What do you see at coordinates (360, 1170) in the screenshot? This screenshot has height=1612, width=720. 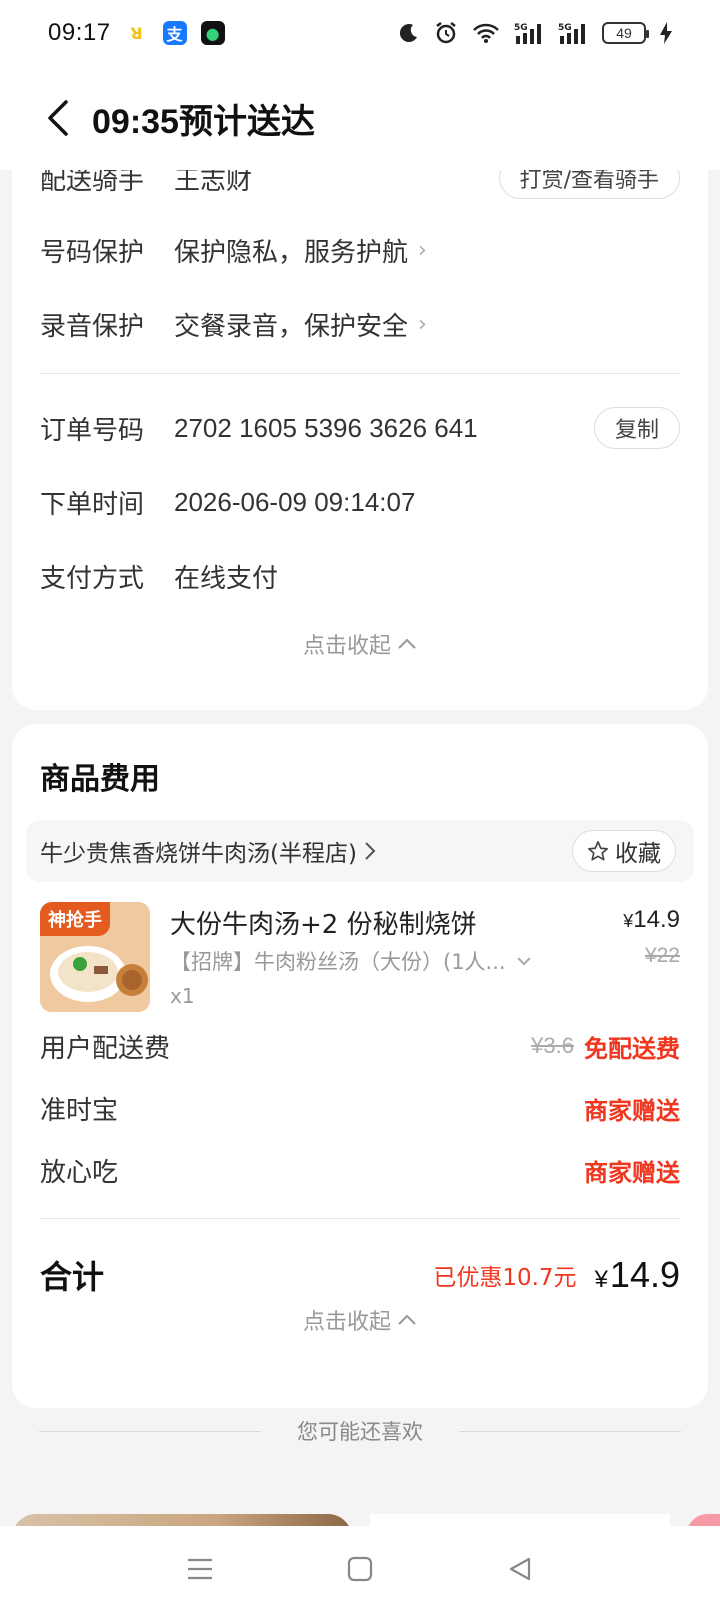 I see `safe-eat-row: 放心吃 商家赠送` at bounding box center [360, 1170].